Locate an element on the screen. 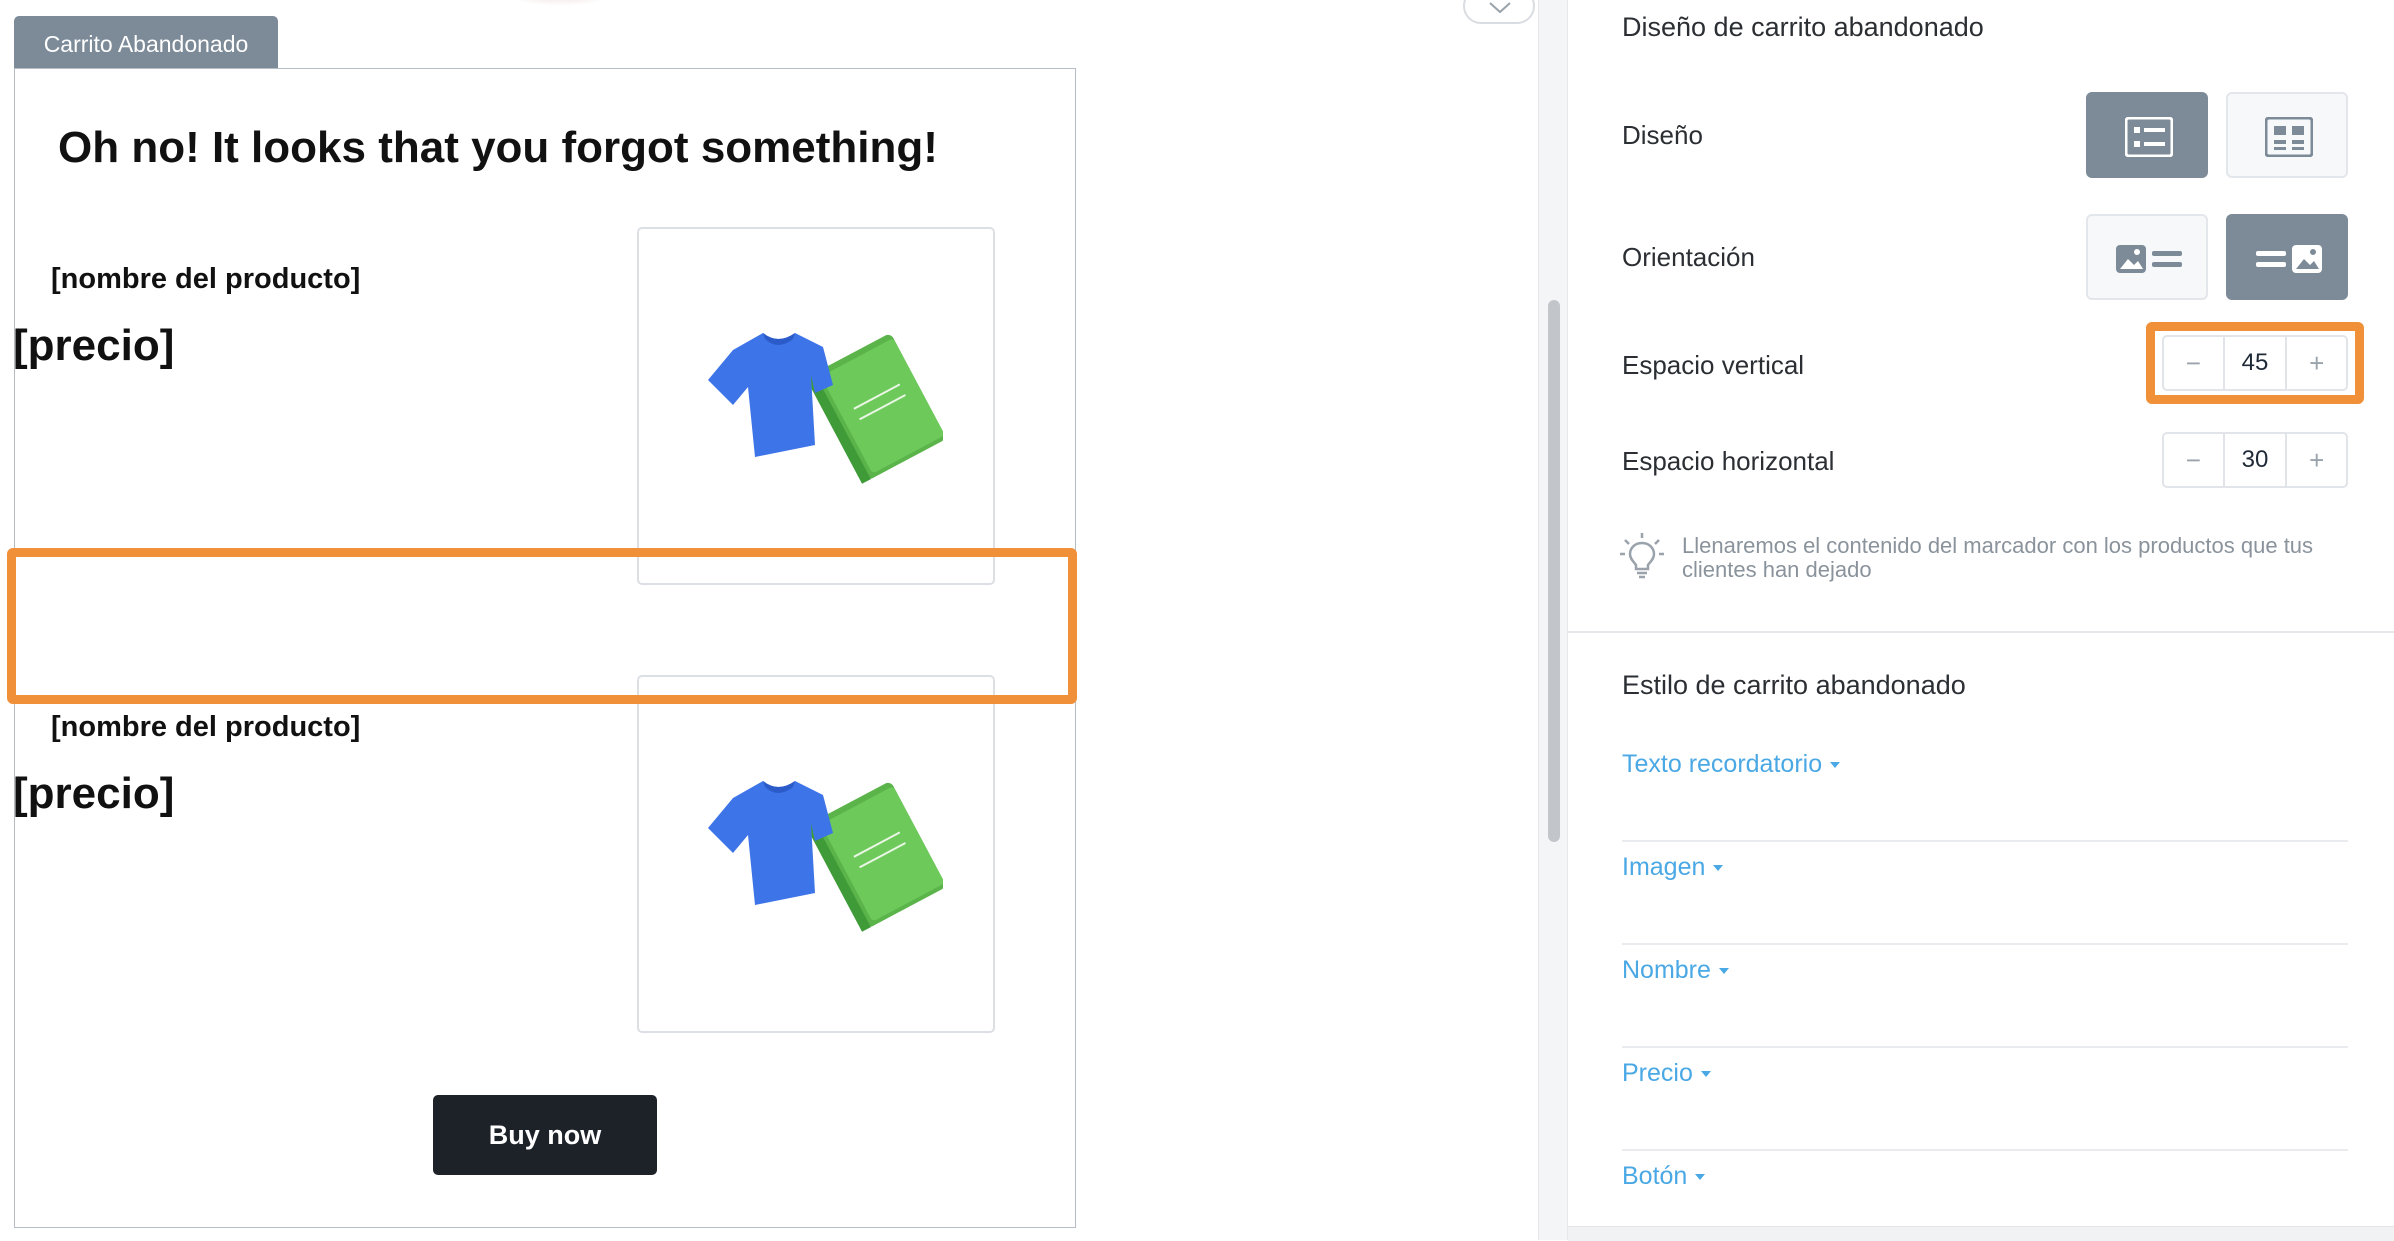 The image size is (2394, 1241). vertical-spacing-stepper: − 45 + is located at coordinates (2255, 363).